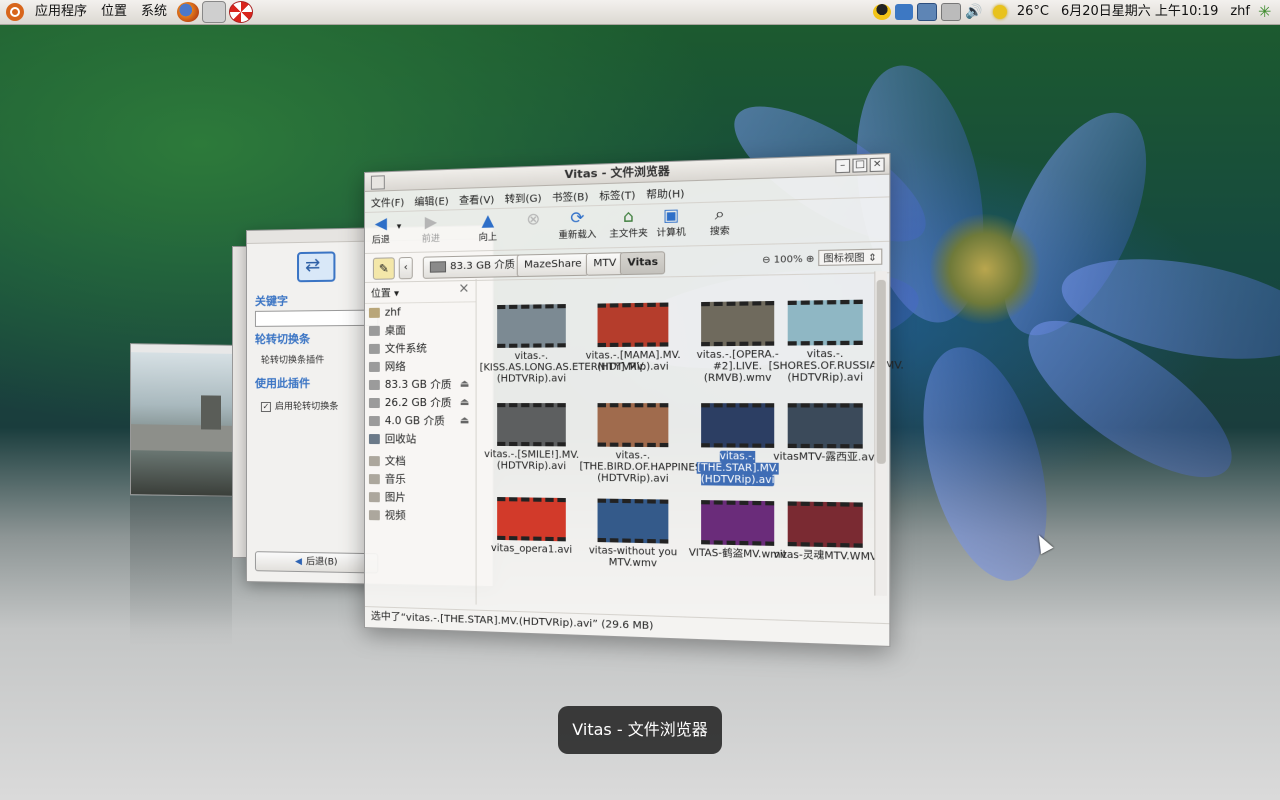 This screenshot has width=1280, height=800. Describe the element at coordinates (188, 12) in the screenshot. I see `firefox-icon` at that location.